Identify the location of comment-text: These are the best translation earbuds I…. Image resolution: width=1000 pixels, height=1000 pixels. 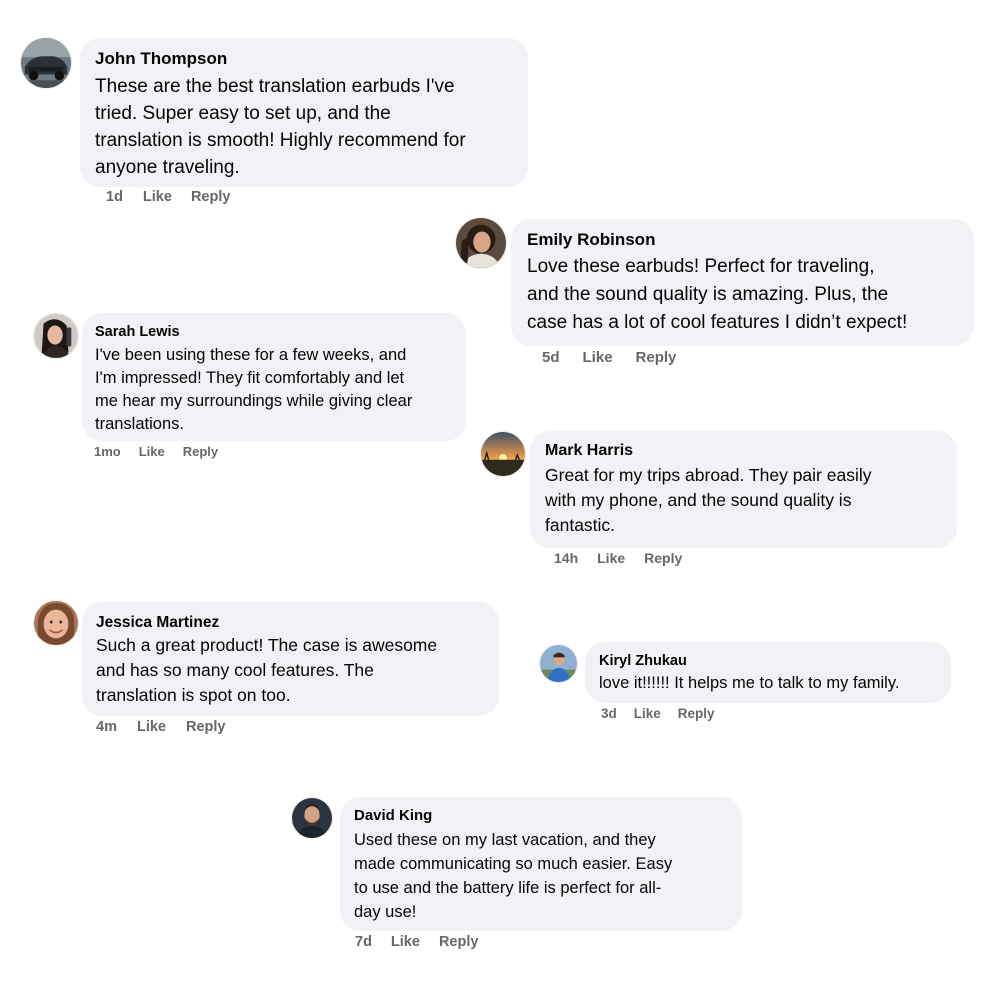
(304, 127).